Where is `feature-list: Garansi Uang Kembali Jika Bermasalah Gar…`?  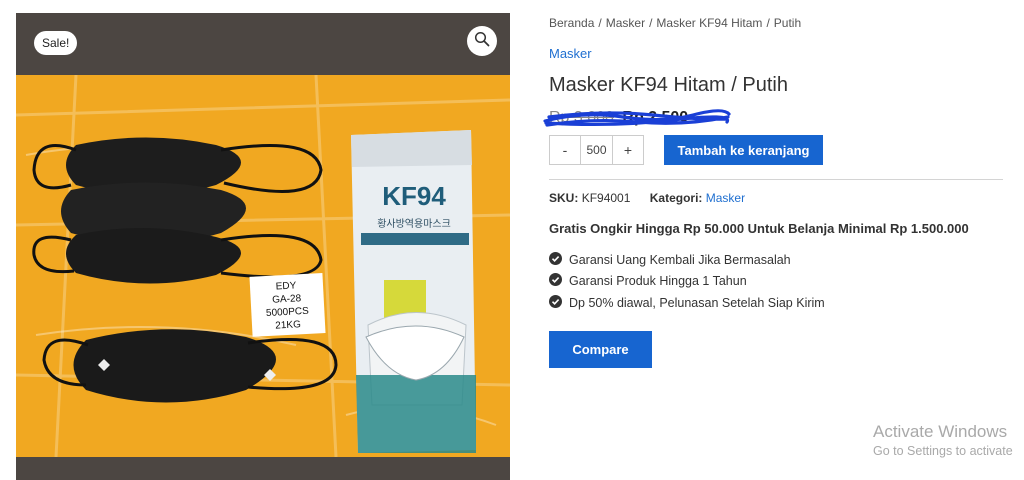
feature-list: Garansi Uang Kembali Jika Bermasalah Gar… is located at coordinates (687, 281).